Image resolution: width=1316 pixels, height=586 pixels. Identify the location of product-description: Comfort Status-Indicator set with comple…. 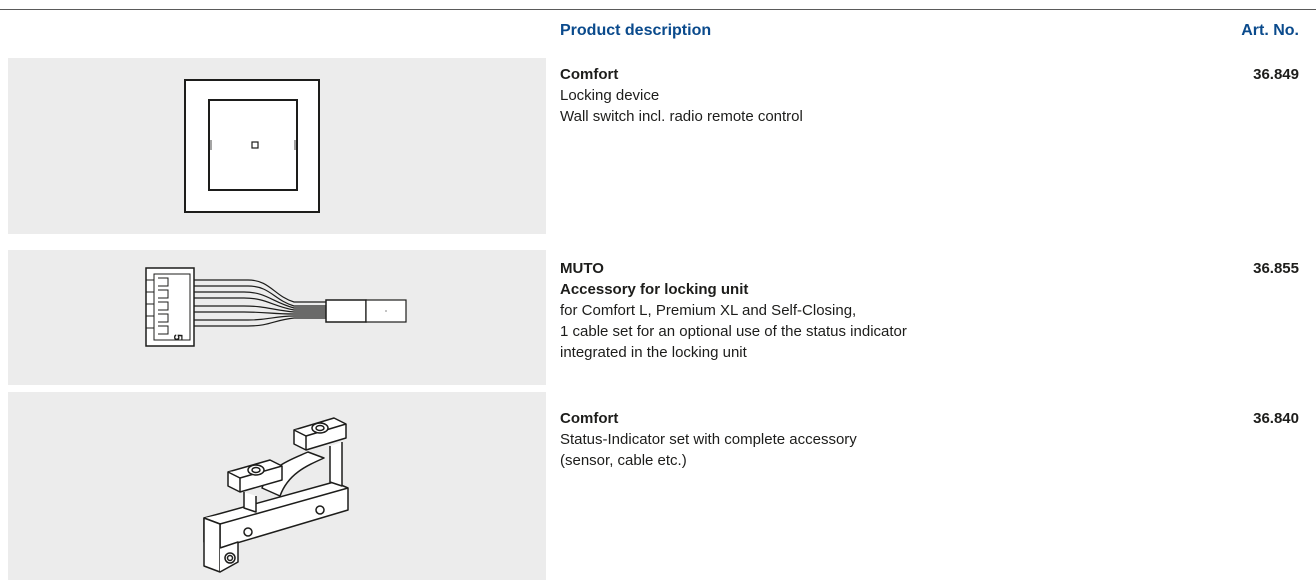
(860, 439).